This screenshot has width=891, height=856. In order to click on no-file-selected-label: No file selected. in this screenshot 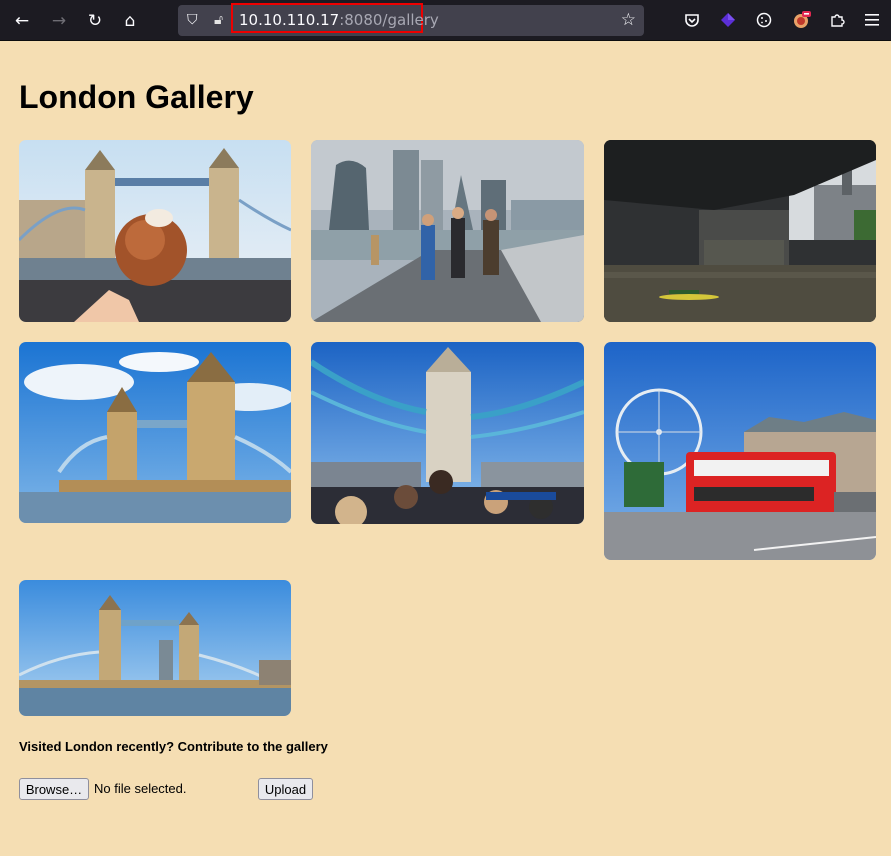, I will do `click(140, 788)`.